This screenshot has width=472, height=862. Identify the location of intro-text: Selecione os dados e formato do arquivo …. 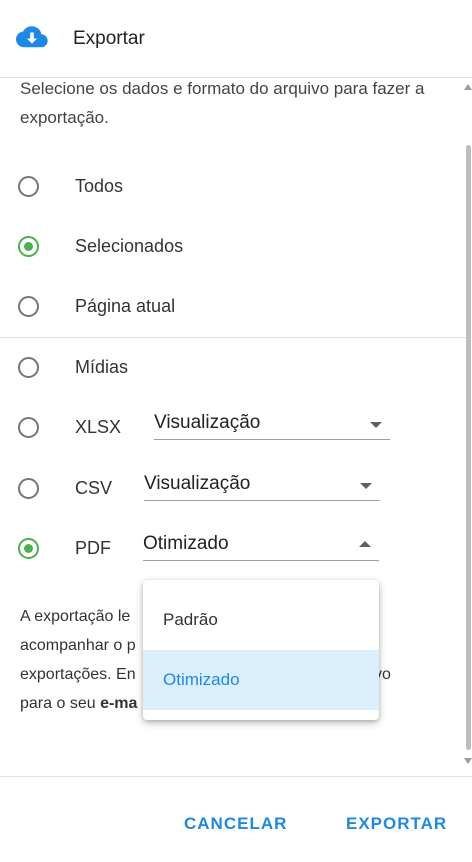
(222, 103).